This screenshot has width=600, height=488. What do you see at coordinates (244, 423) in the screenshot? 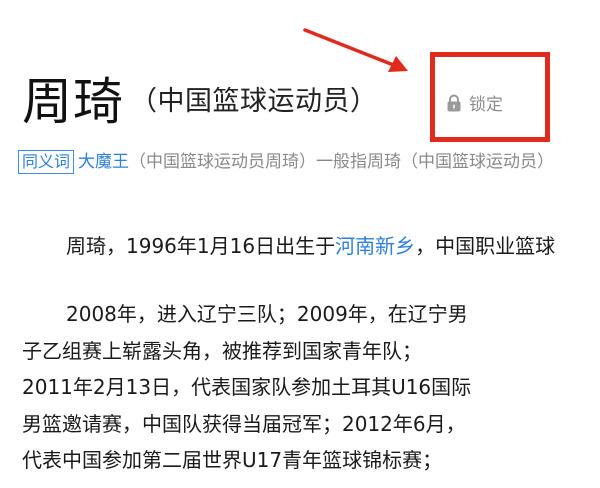
I see `career-line: 男篮邀请赛，中国队获得当届冠军；2012年6月，` at bounding box center [244, 423].